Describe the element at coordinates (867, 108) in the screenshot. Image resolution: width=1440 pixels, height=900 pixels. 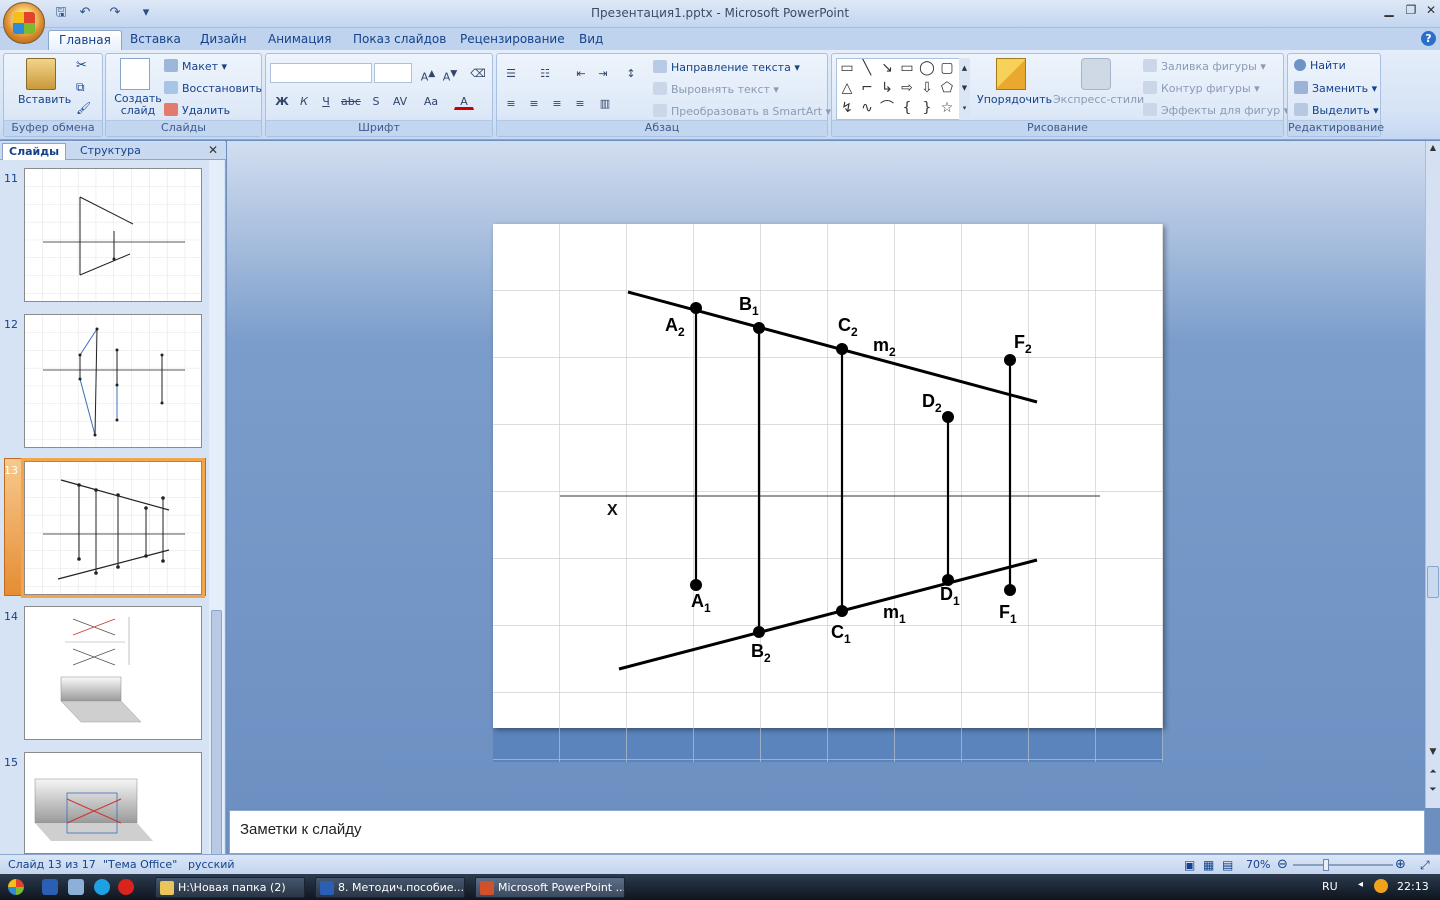
I see `curve-shape-icon: ∿` at that location.